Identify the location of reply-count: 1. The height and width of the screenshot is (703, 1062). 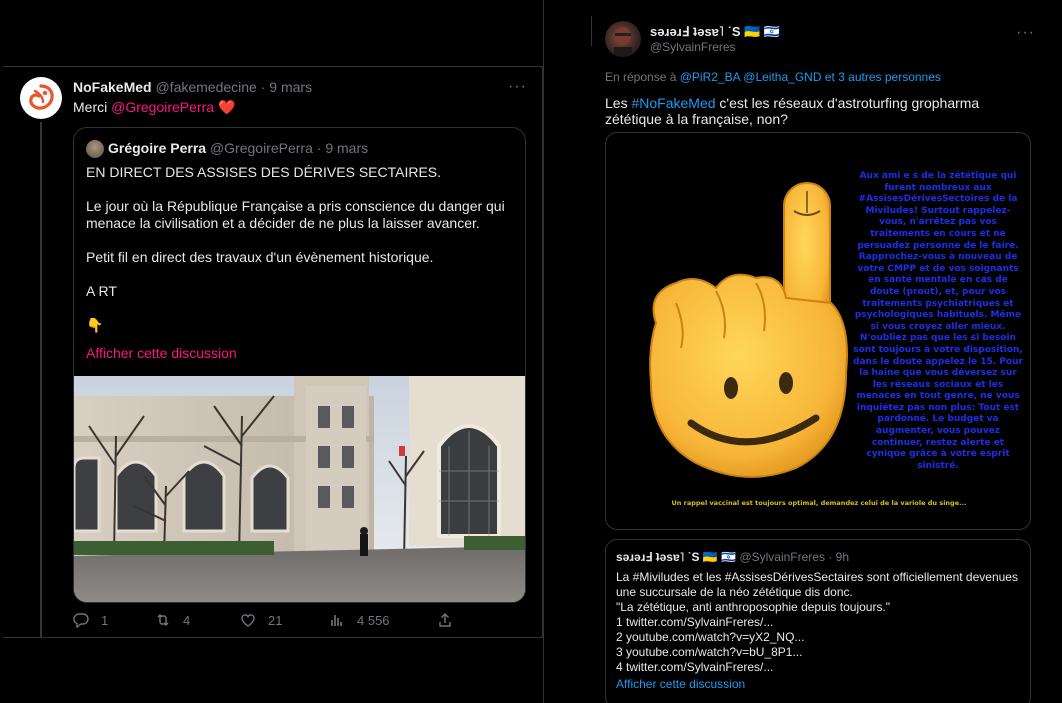
(105, 620).